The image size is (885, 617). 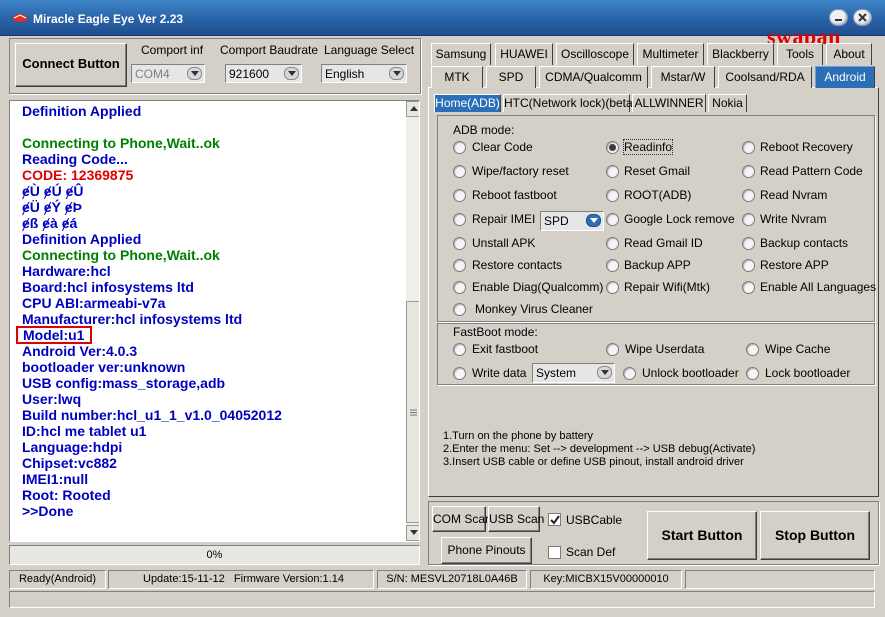 What do you see at coordinates (459, 349) in the screenshot?
I see `radio-exit-fastboot` at bounding box center [459, 349].